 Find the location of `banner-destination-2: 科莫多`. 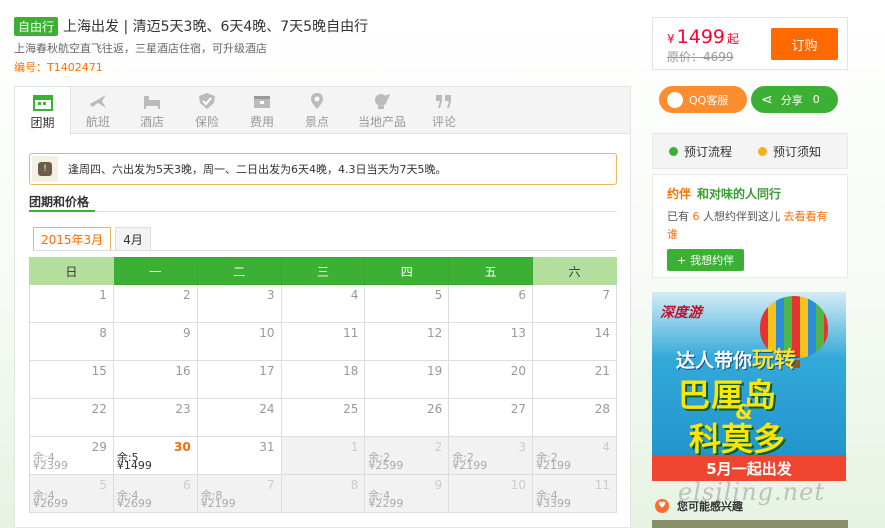

banner-destination-2: 科莫多 is located at coordinates (737, 439).